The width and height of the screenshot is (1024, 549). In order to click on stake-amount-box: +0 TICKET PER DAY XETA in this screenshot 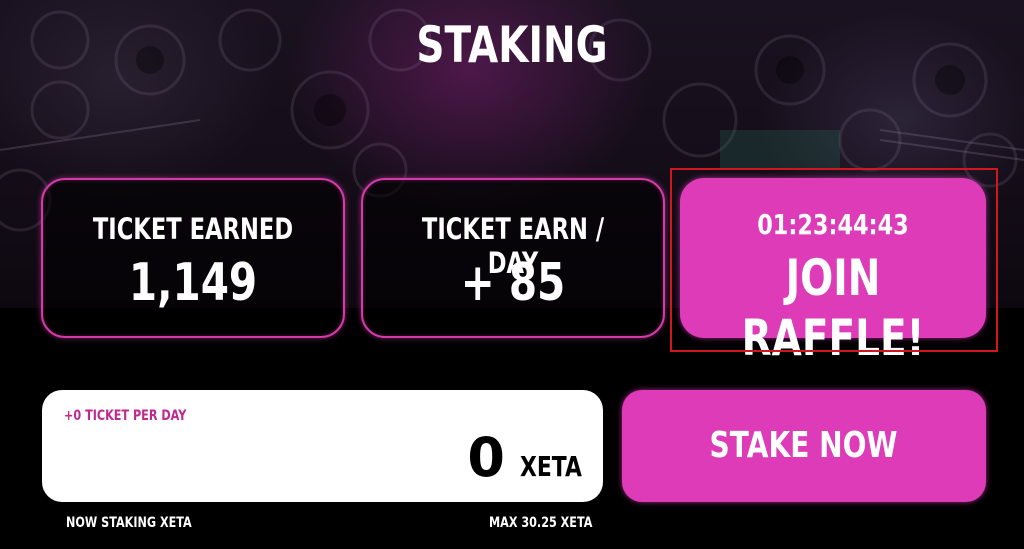, I will do `click(322, 446)`.